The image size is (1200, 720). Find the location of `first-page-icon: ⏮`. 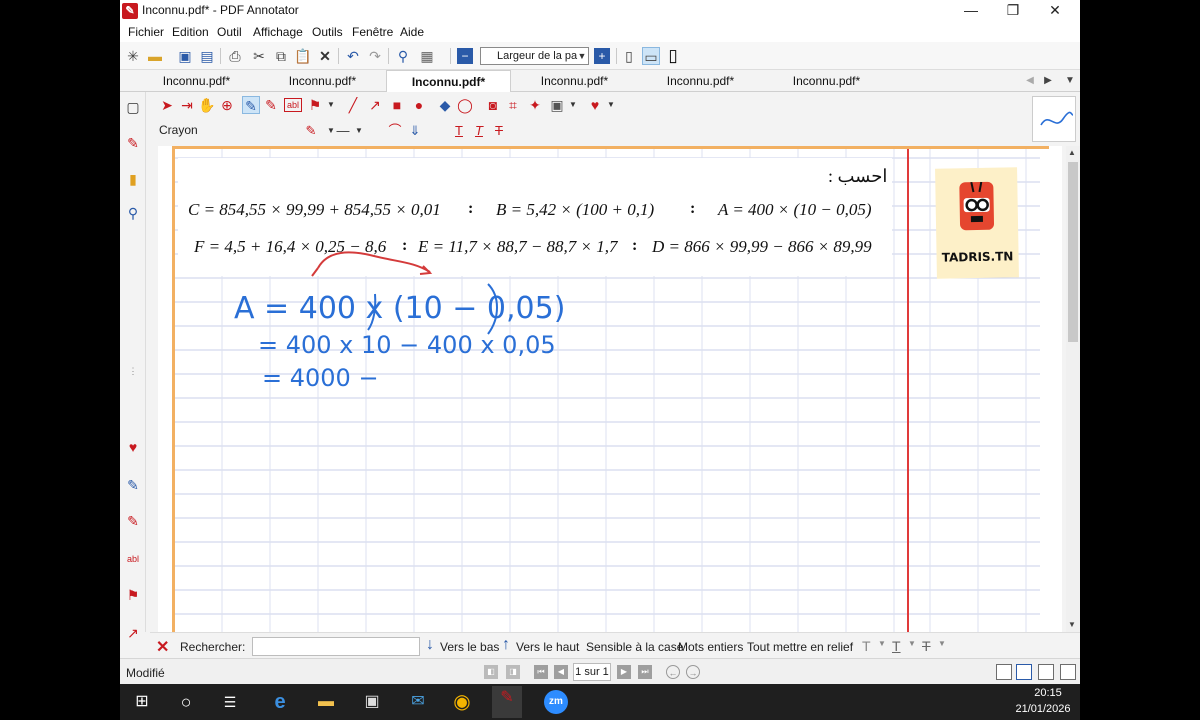

first-page-icon: ⏮ is located at coordinates (541, 672).